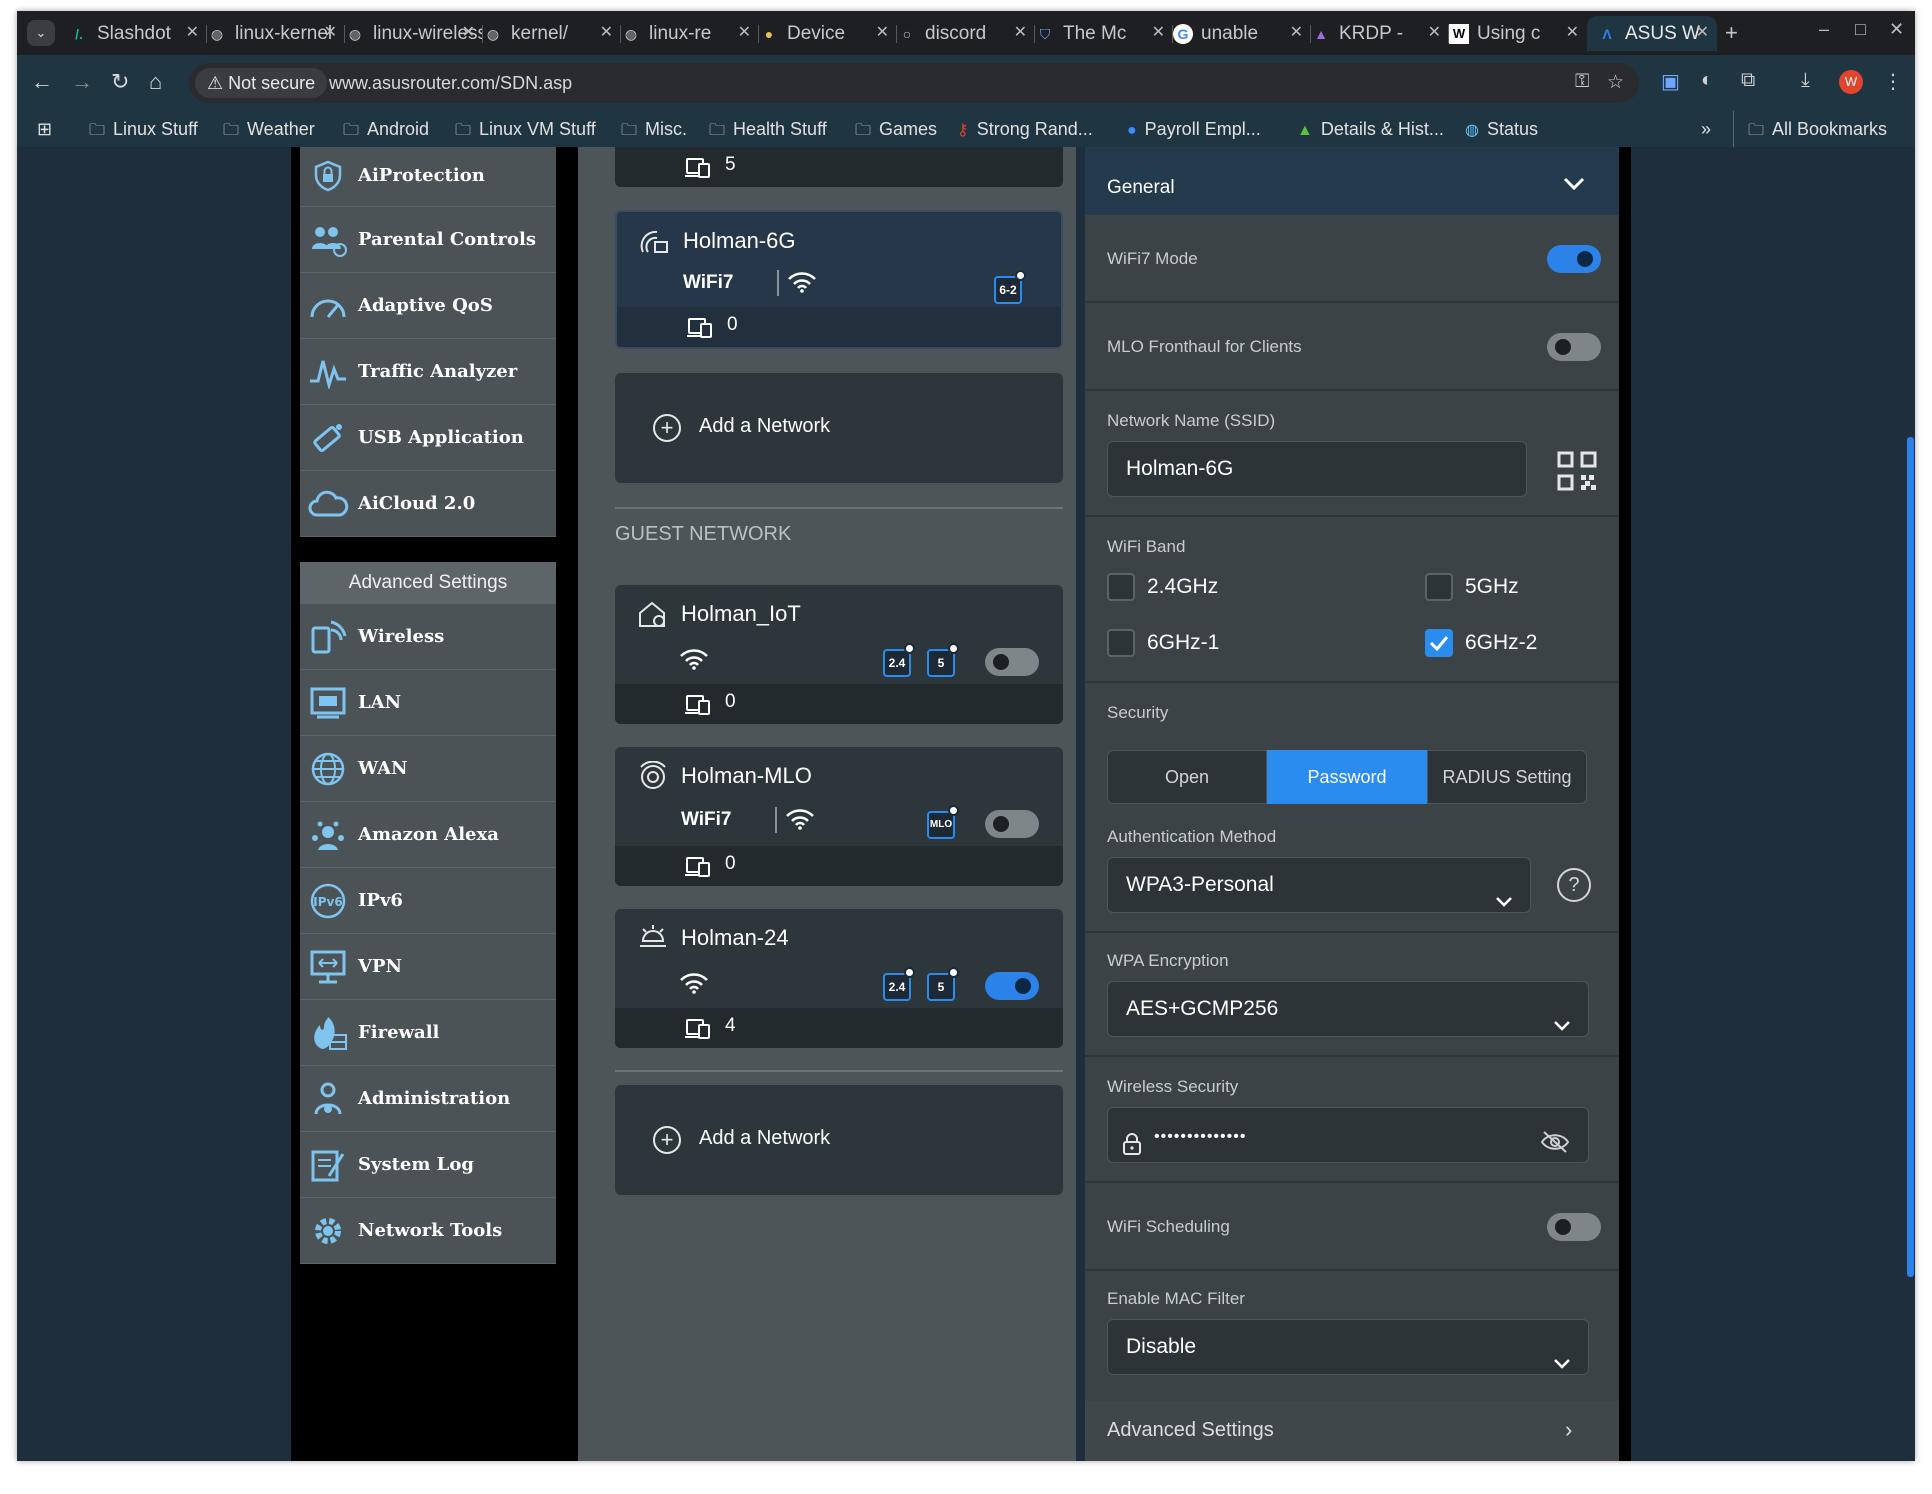 The width and height of the screenshot is (1932, 1494). Describe the element at coordinates (1707, 80) in the screenshot. I see `extension-icon: ◐` at that location.